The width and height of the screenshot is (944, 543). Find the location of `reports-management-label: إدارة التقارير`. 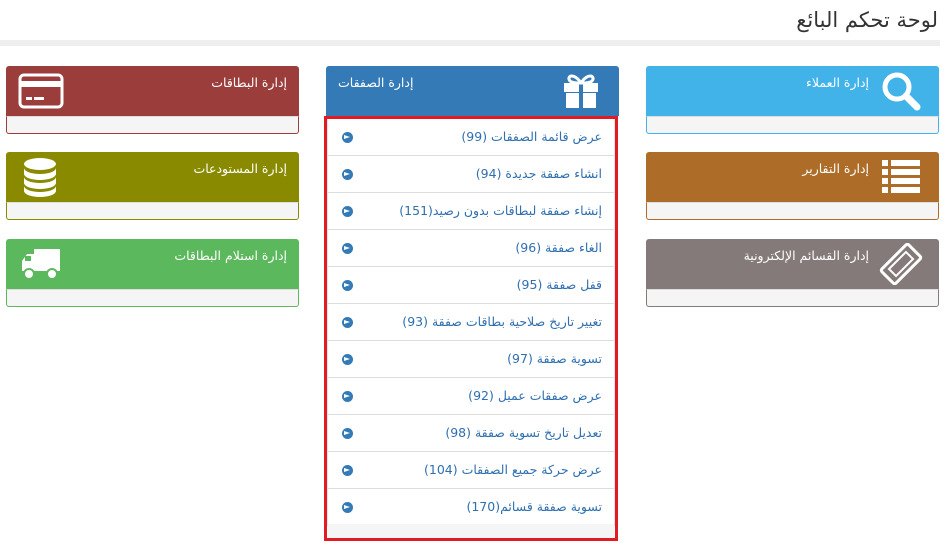

reports-management-label: إدارة التقارير is located at coordinates (835, 168).